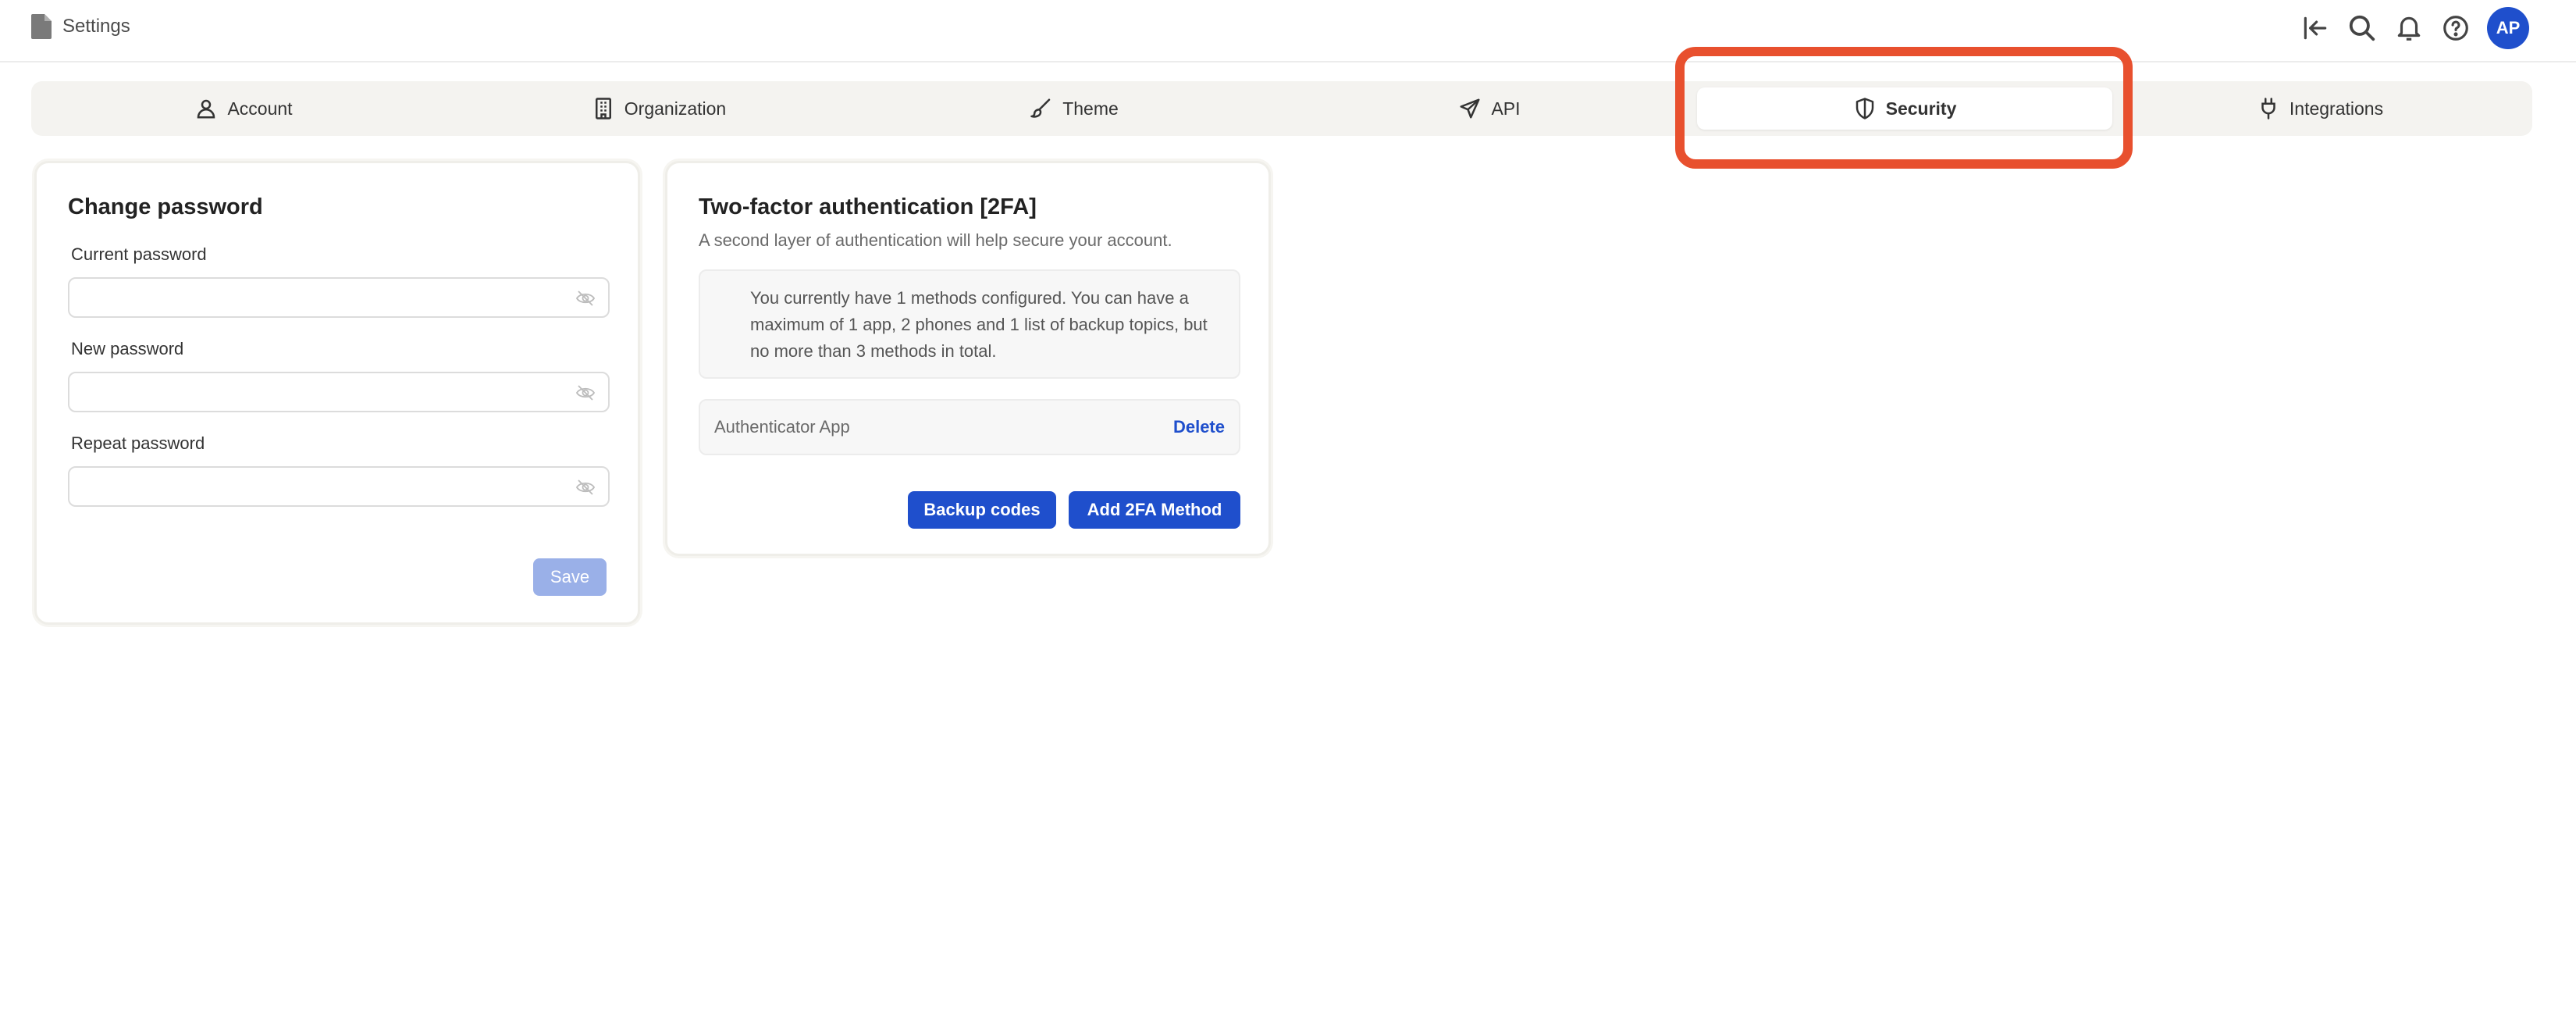 The image size is (2576, 1023). Describe the element at coordinates (96, 26) in the screenshot. I see `page-title: Settings` at that location.